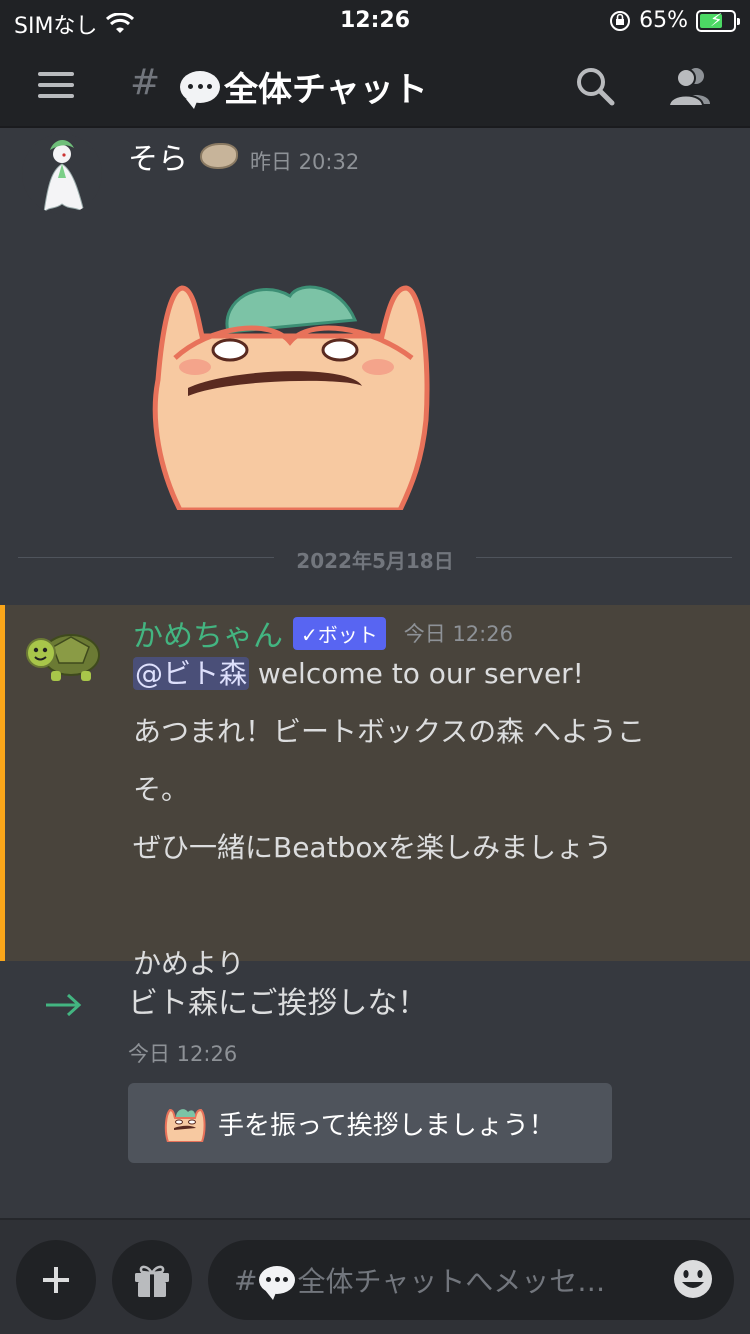 The height and width of the screenshot is (1334, 750). Describe the element at coordinates (219, 156) in the screenshot. I see `oyster-icon` at that location.